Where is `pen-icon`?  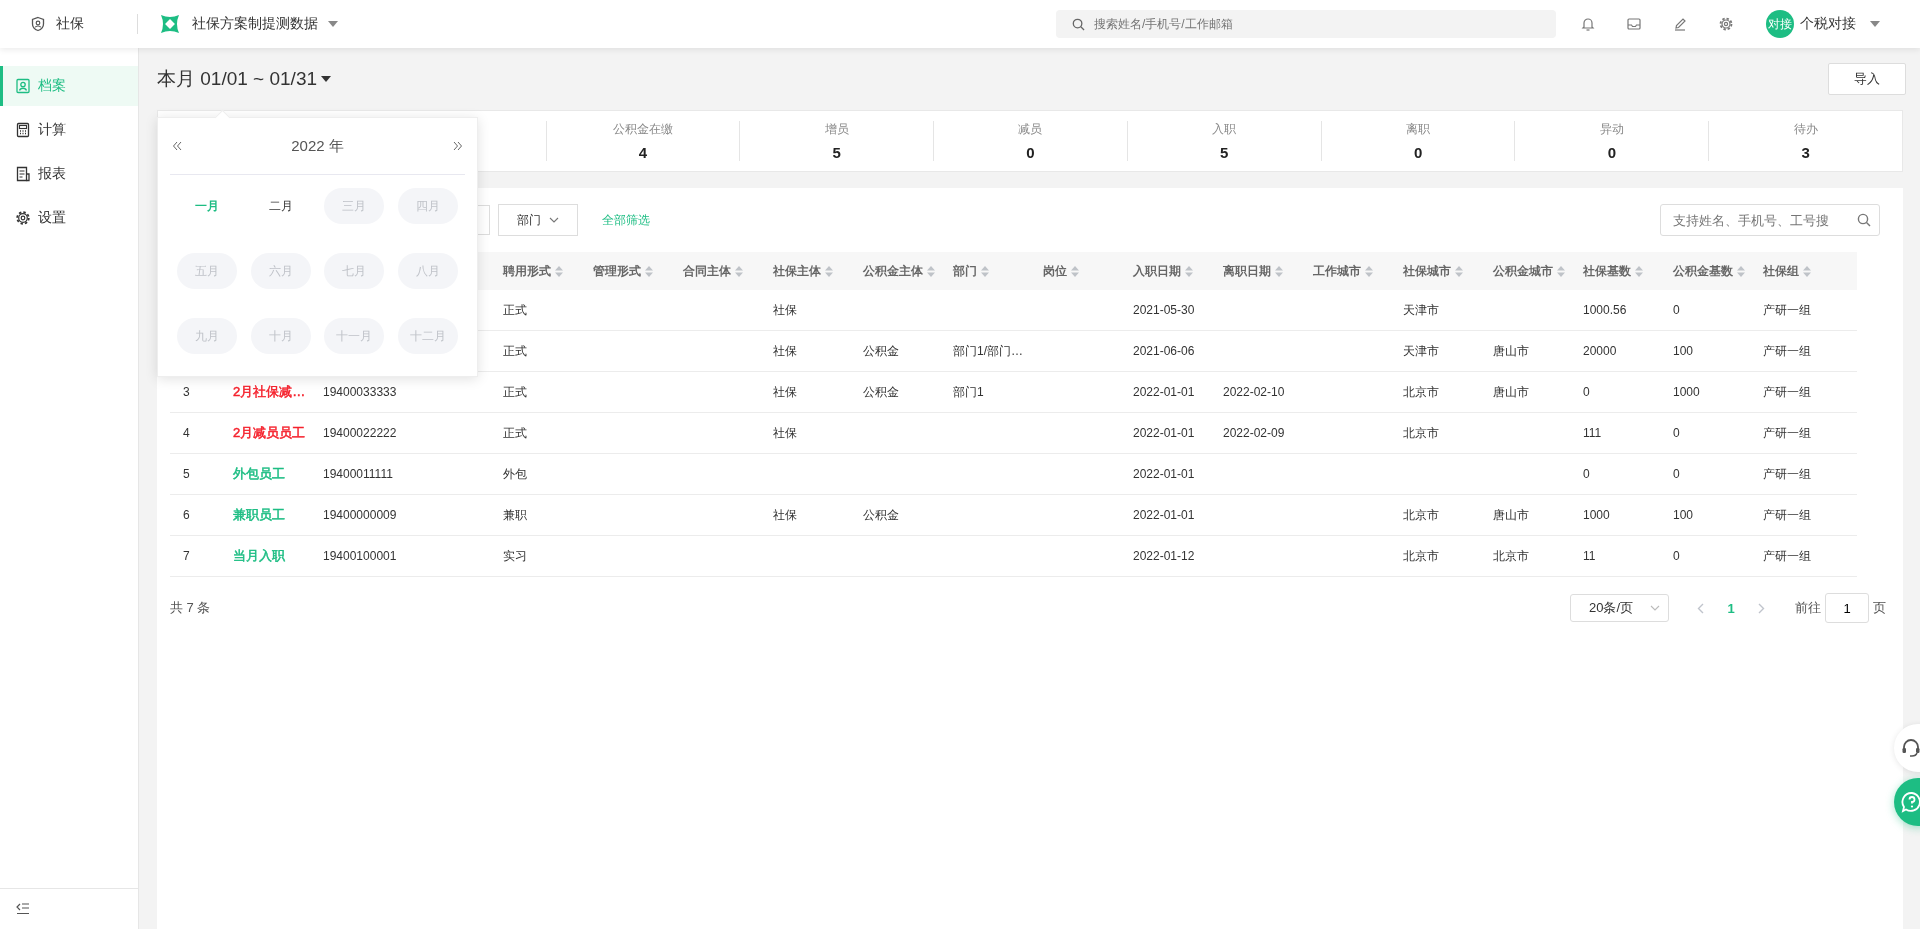 pen-icon is located at coordinates (1680, 24).